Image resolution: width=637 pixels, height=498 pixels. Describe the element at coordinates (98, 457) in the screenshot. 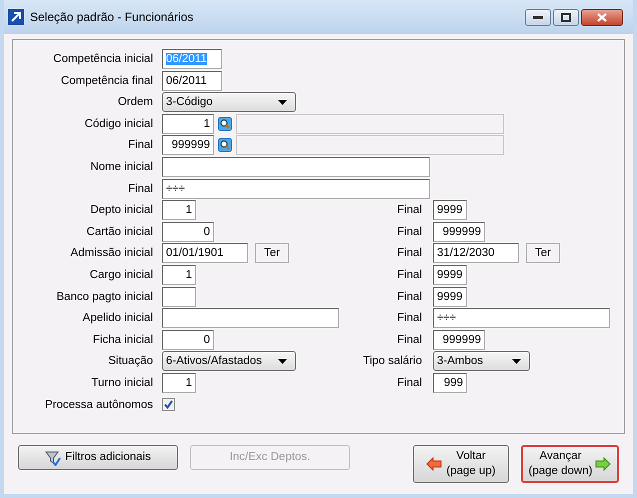

I see `action-button: Filtros adicionais` at that location.